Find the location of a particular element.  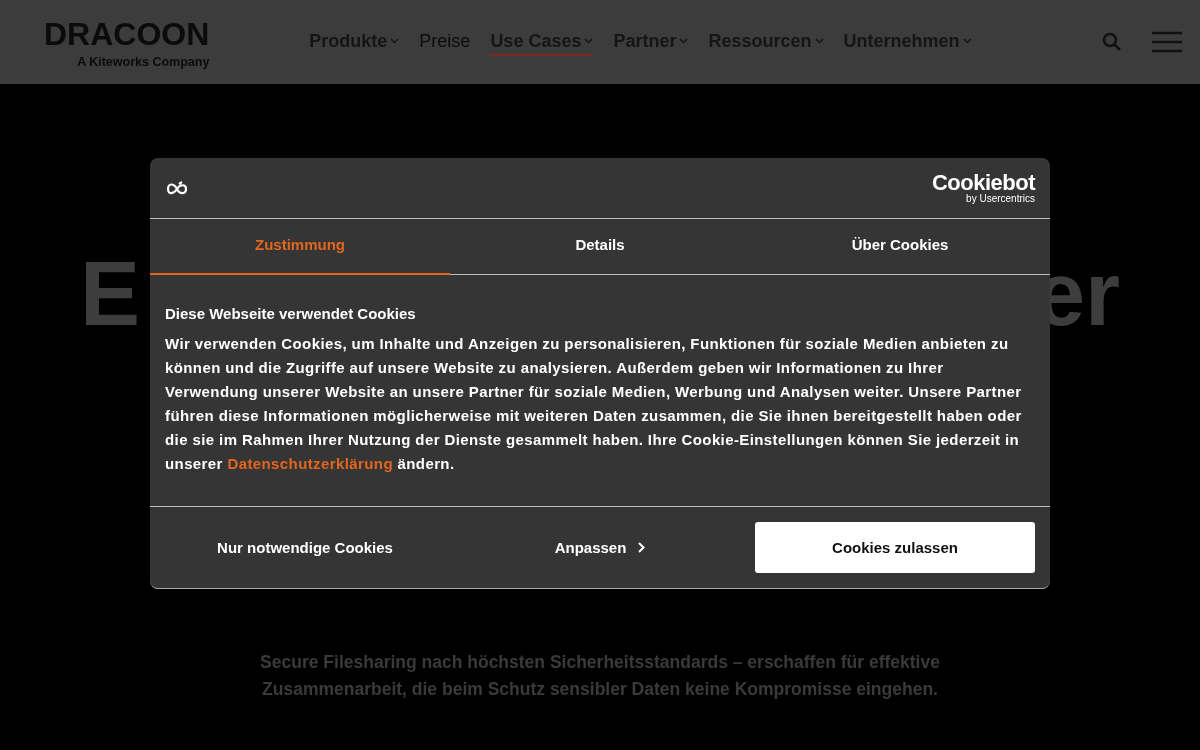

dialog-heading: Diese Webseite verwendet Cookies is located at coordinates (291, 313).